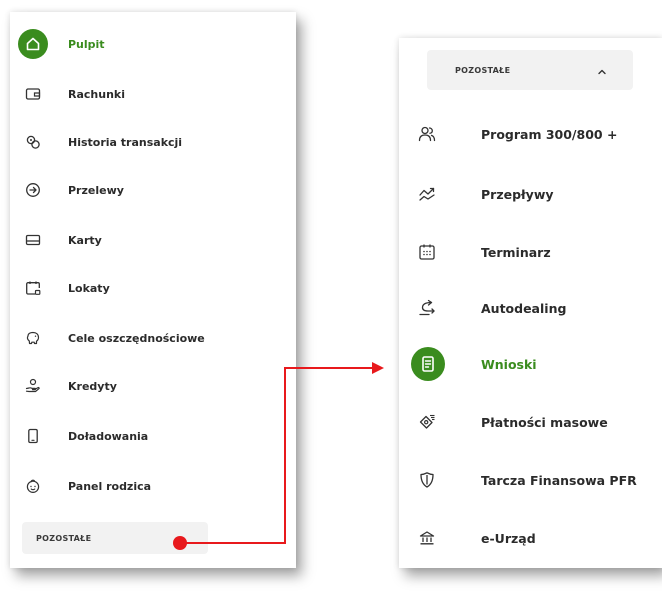  I want to click on callout-arrow, so click(278, 456).